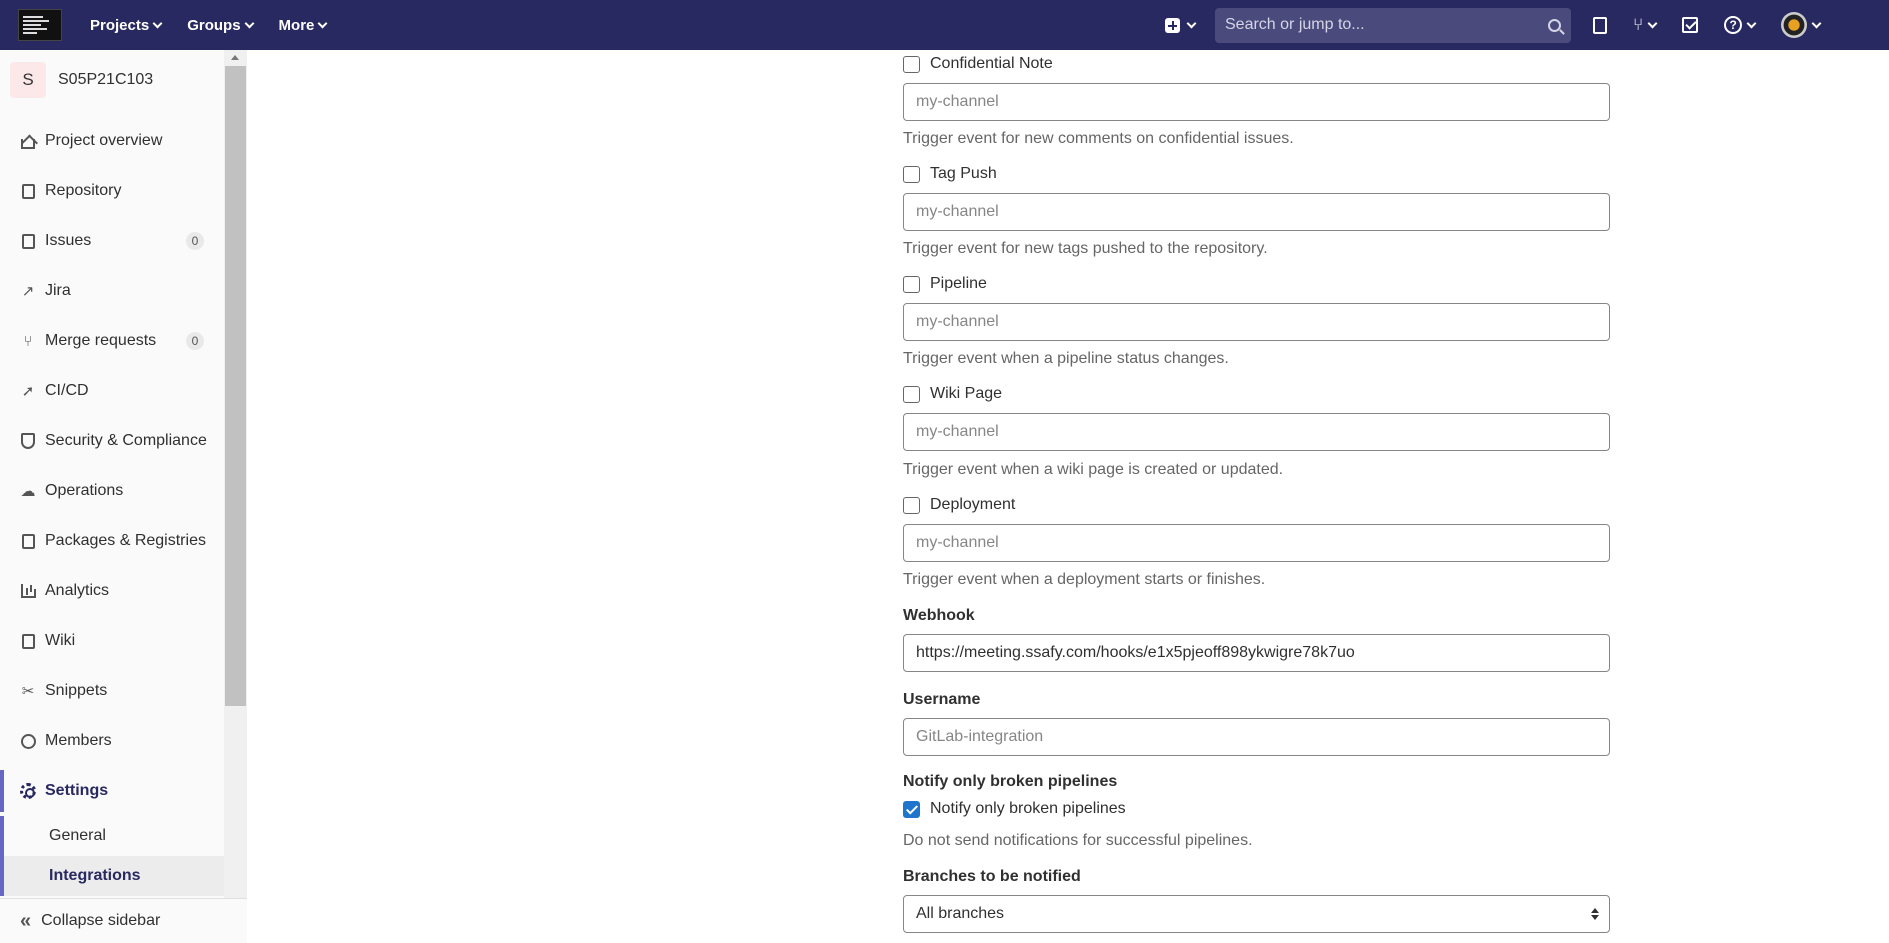 The image size is (1889, 943). Describe the element at coordinates (28, 691) in the screenshot. I see `scissors-icon: ✂` at that location.